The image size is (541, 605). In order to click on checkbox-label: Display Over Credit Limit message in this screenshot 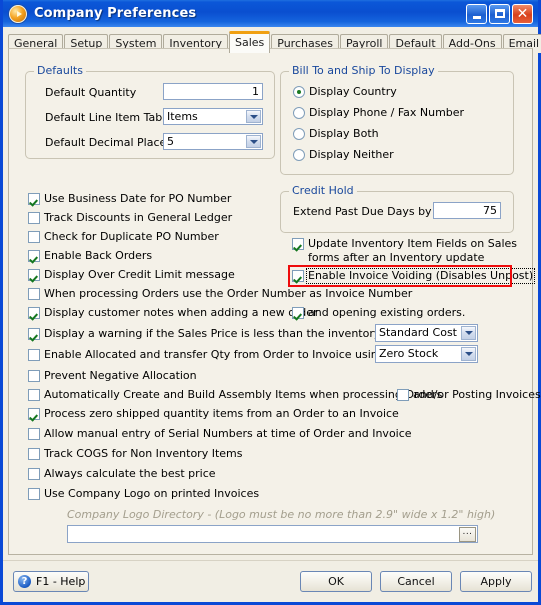, I will do `click(139, 274)`.